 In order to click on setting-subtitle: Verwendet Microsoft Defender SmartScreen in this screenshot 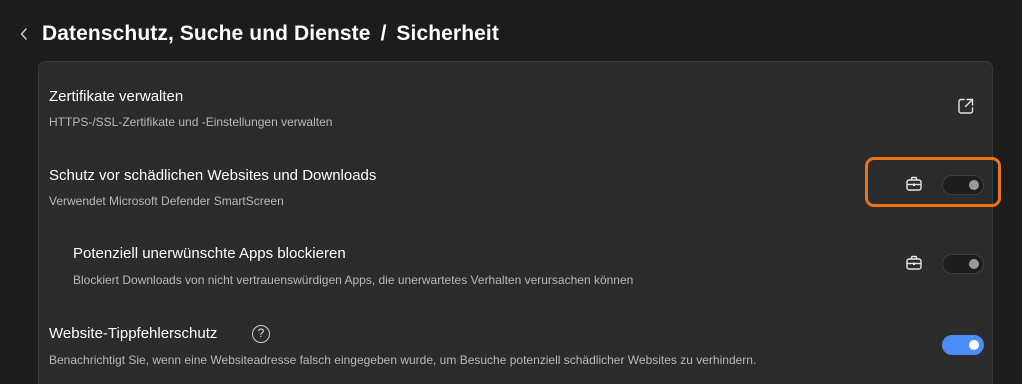, I will do `click(166, 201)`.